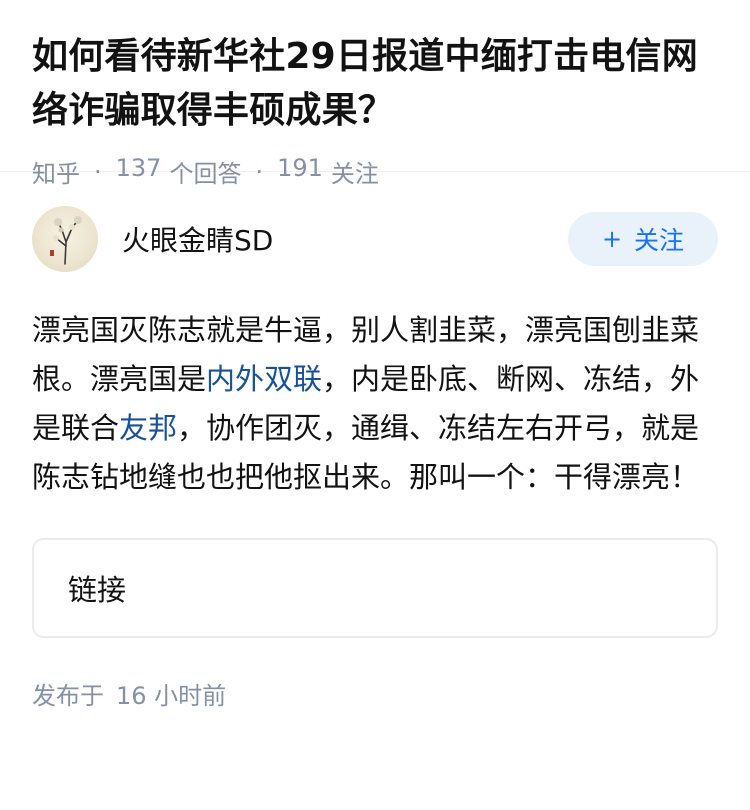  I want to click on answer-count: 137 个回答, so click(179, 171).